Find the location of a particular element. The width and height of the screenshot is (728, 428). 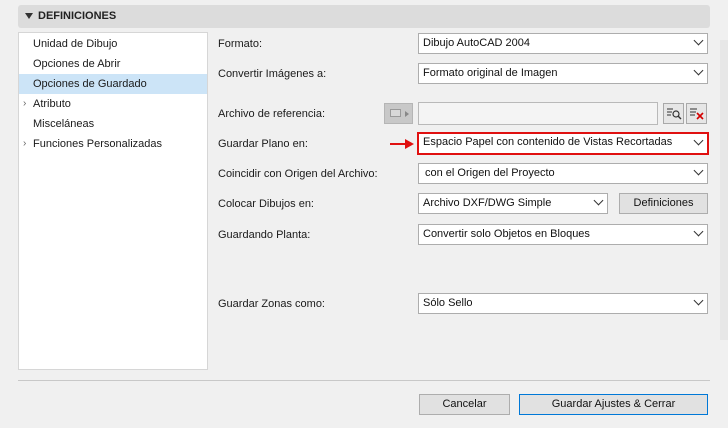

convertir-imagenes-label: Convertir Imágenes a: is located at coordinates (272, 74).